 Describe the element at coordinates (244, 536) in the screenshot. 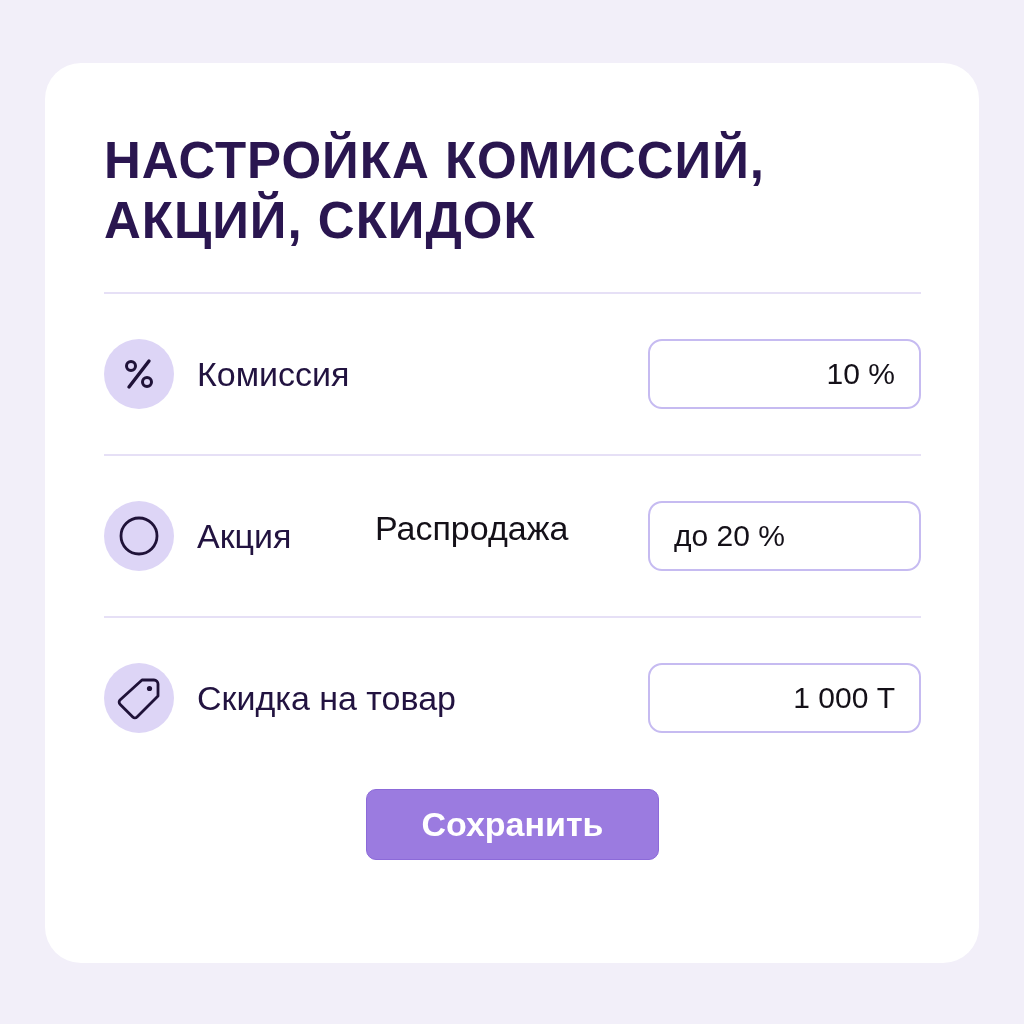

I see `setting-label: Акция` at that location.